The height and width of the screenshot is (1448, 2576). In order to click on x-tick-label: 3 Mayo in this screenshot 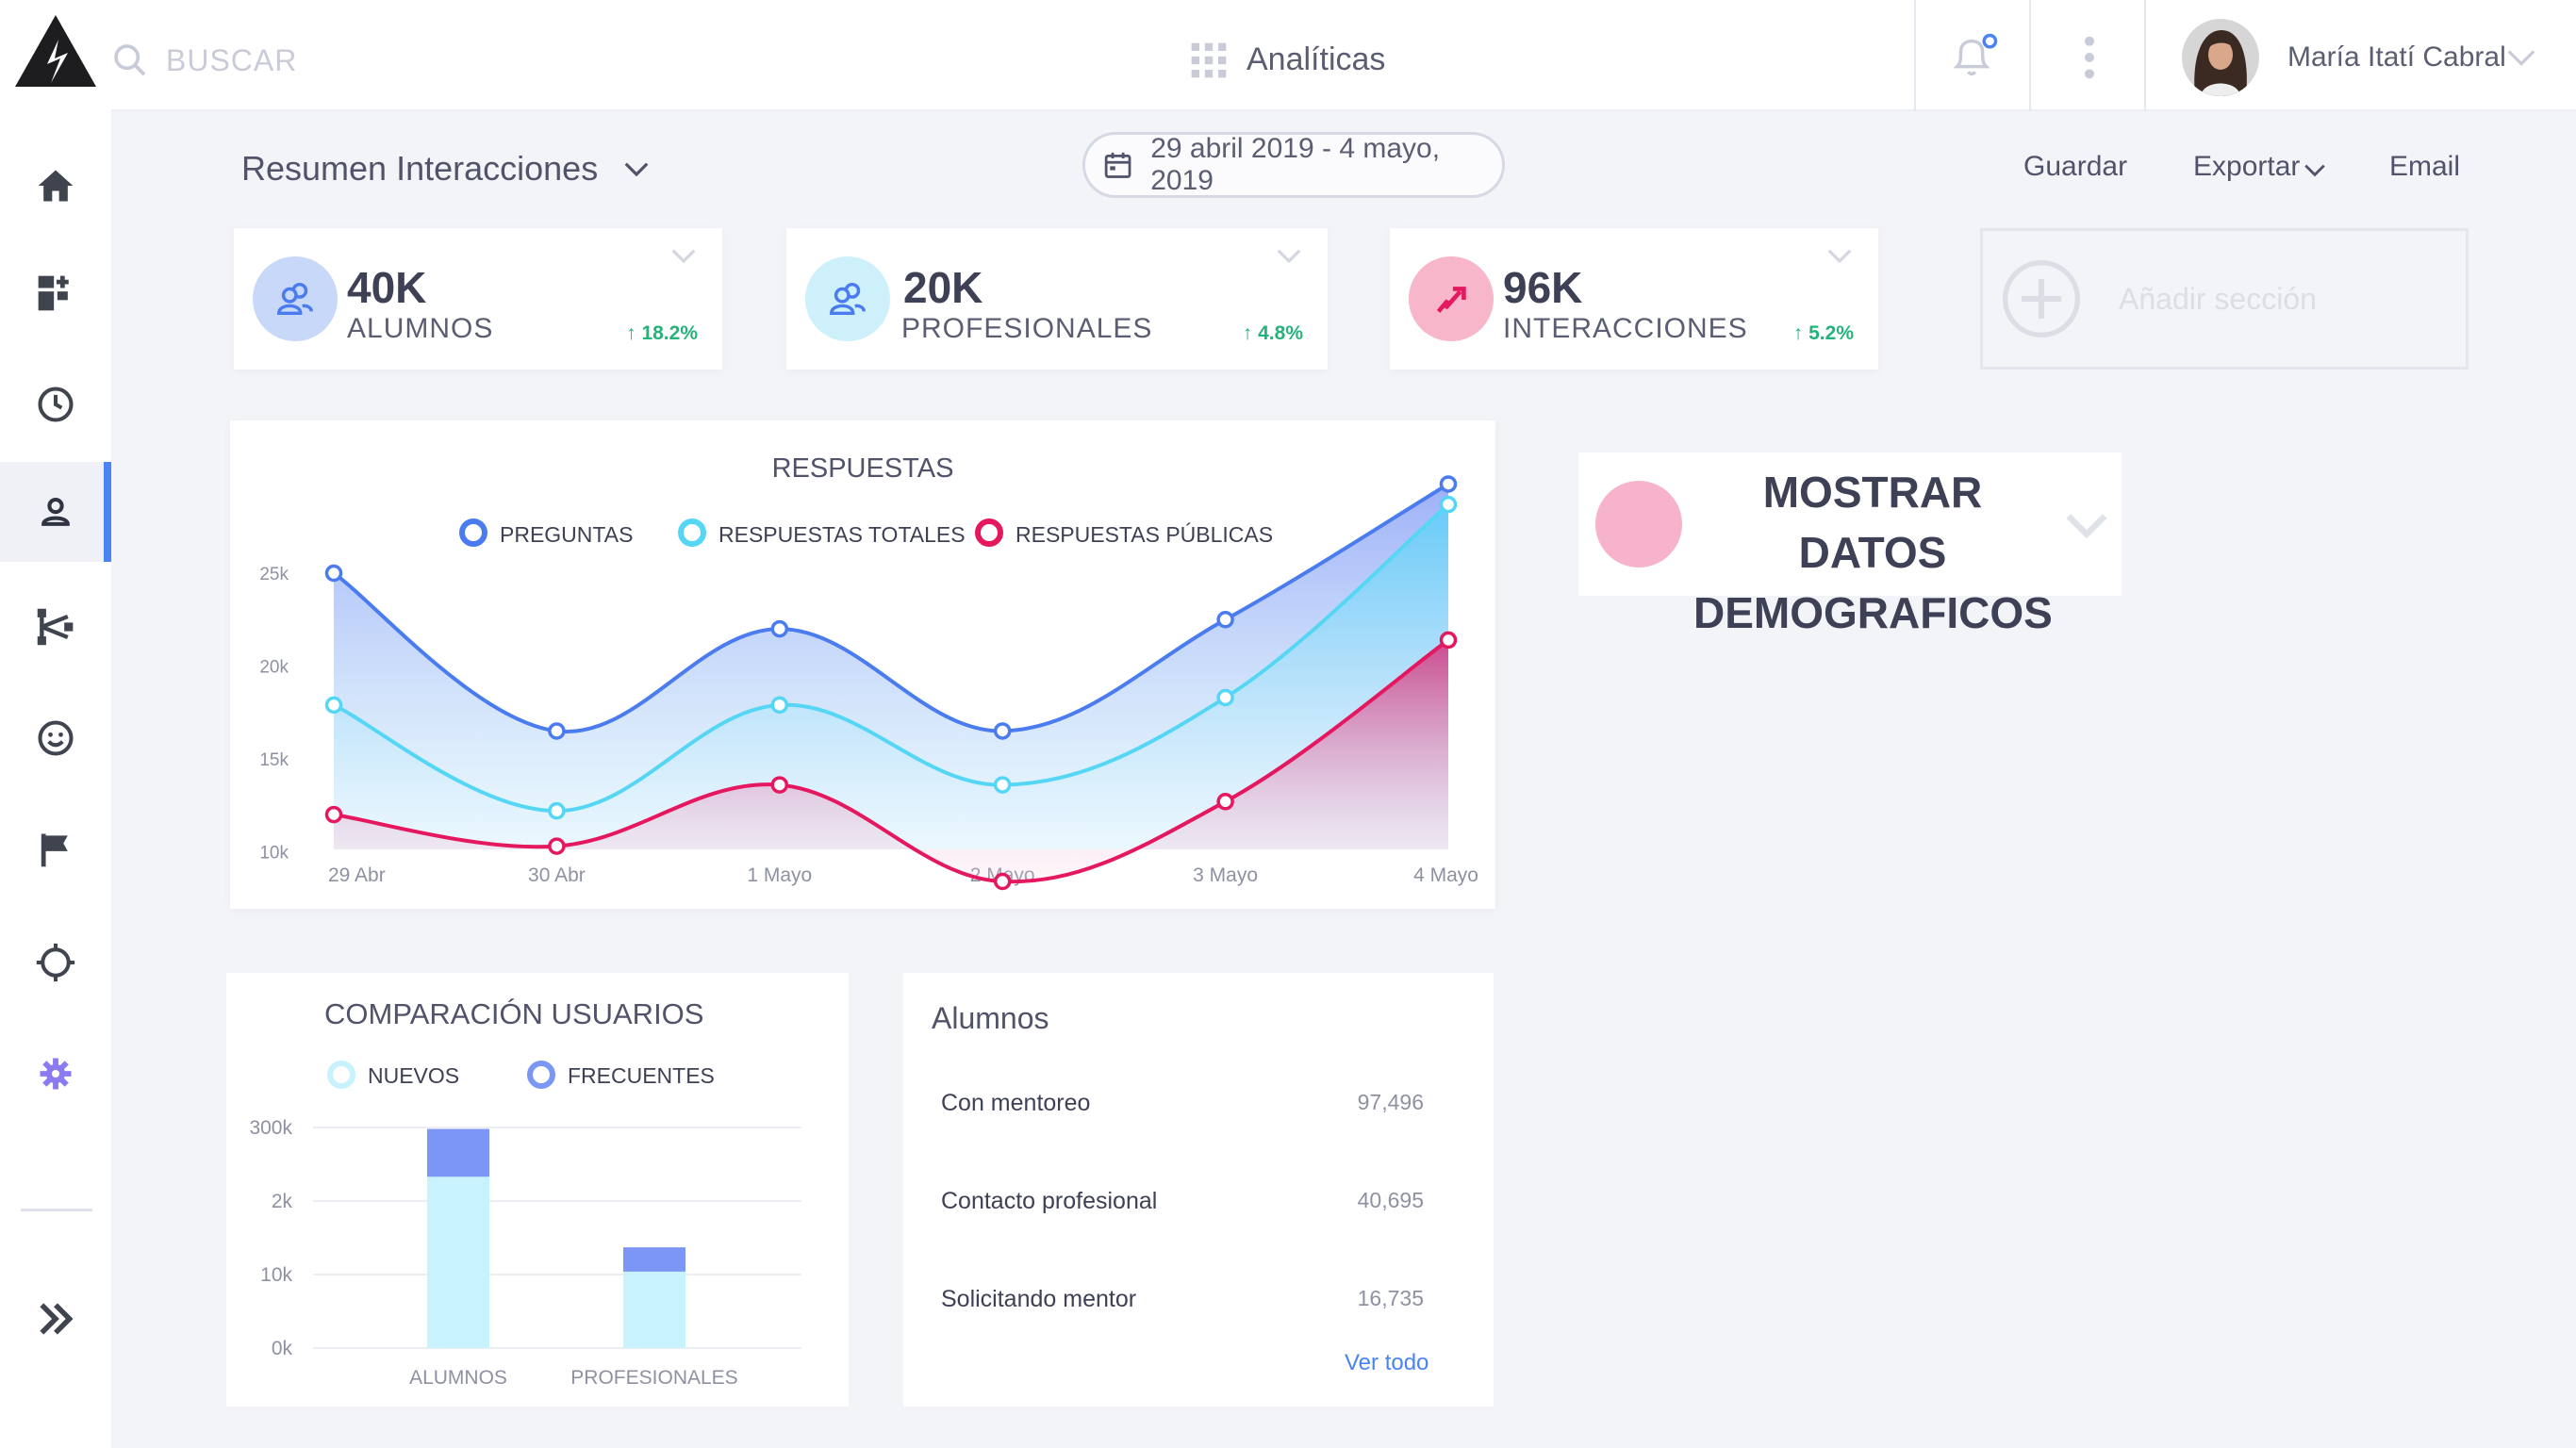, I will do `click(1225, 875)`.